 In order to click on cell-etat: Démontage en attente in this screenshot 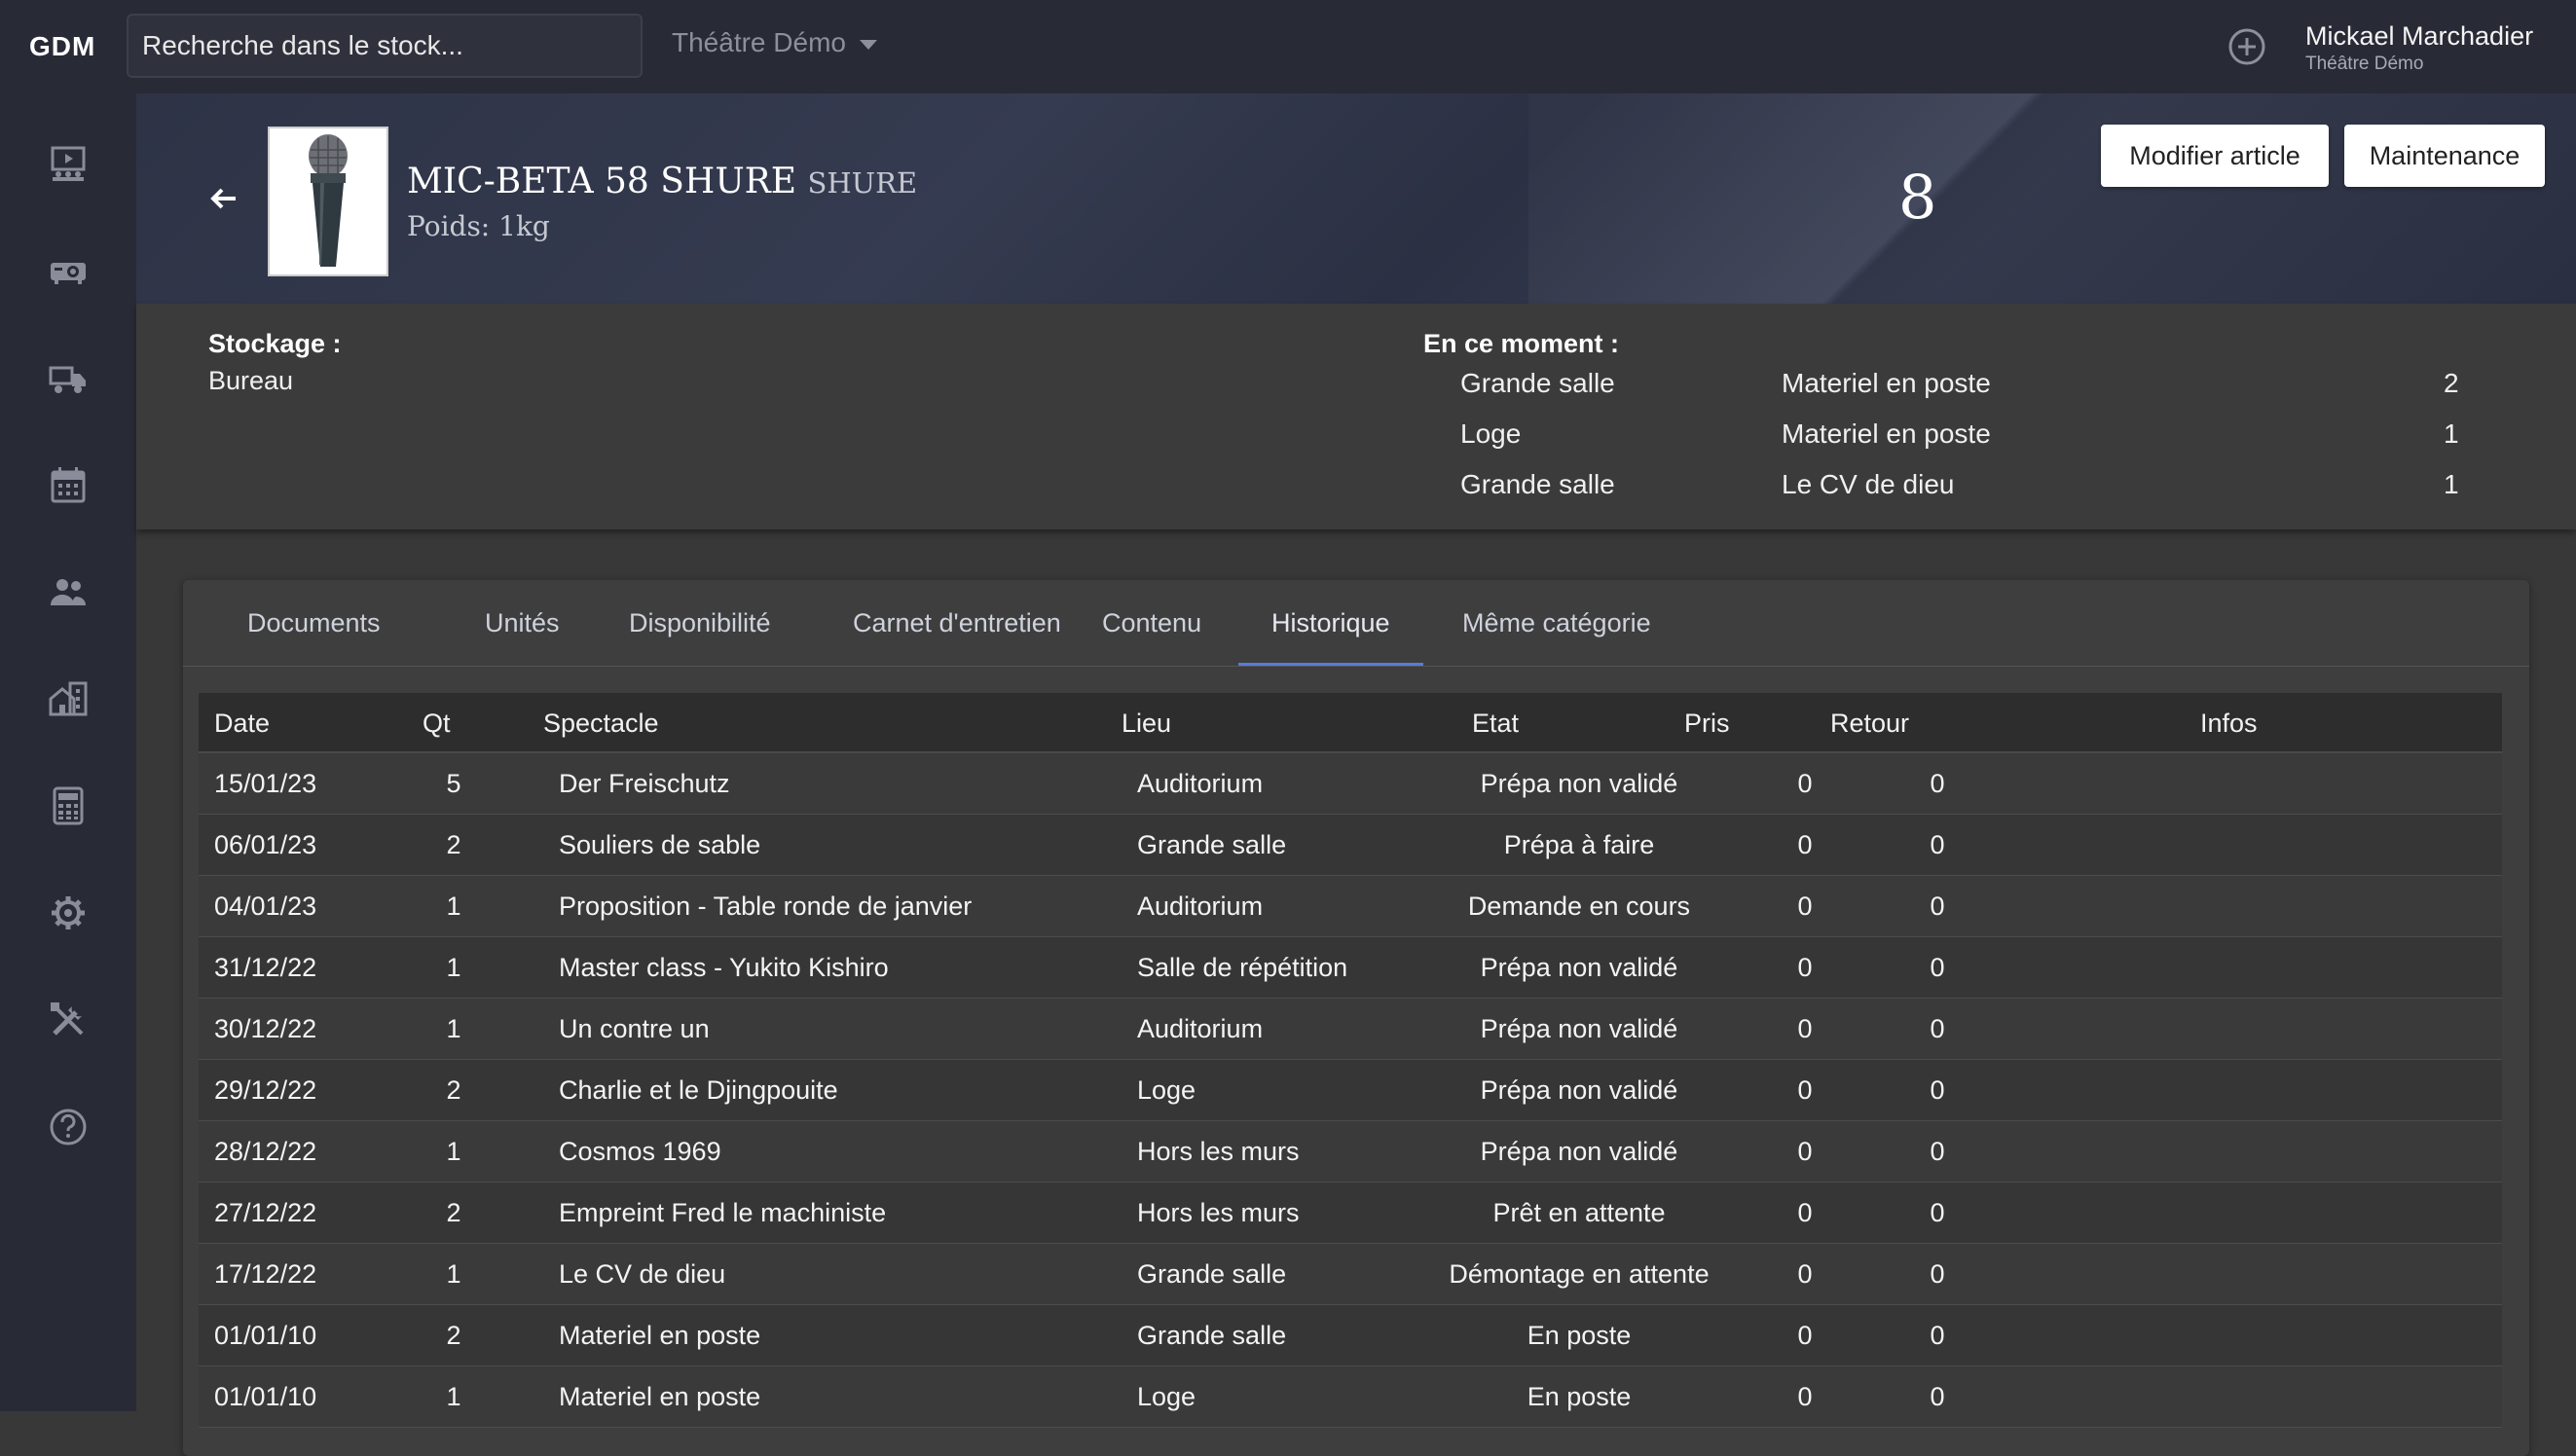, I will do `click(1579, 1274)`.